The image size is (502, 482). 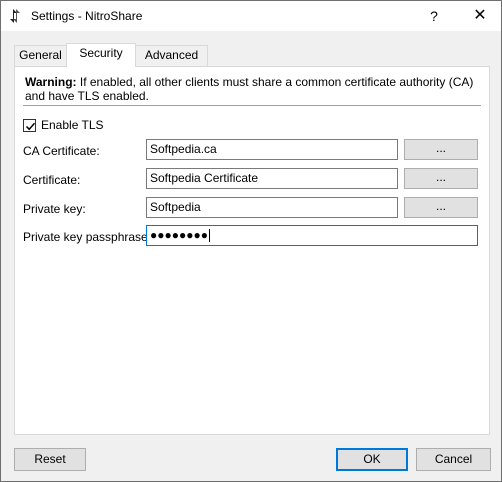 What do you see at coordinates (50, 459) in the screenshot?
I see `reset-button: Reset` at bounding box center [50, 459].